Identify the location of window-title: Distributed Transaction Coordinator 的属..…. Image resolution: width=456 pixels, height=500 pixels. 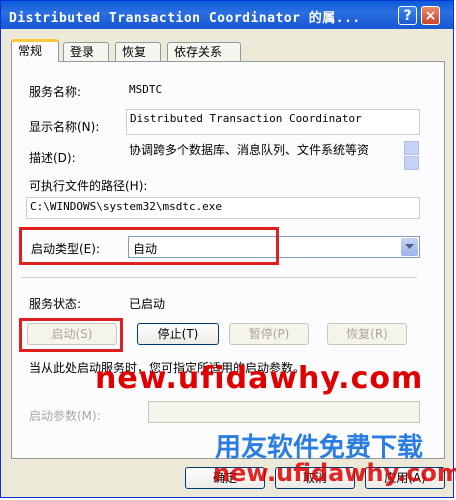
(185, 18).